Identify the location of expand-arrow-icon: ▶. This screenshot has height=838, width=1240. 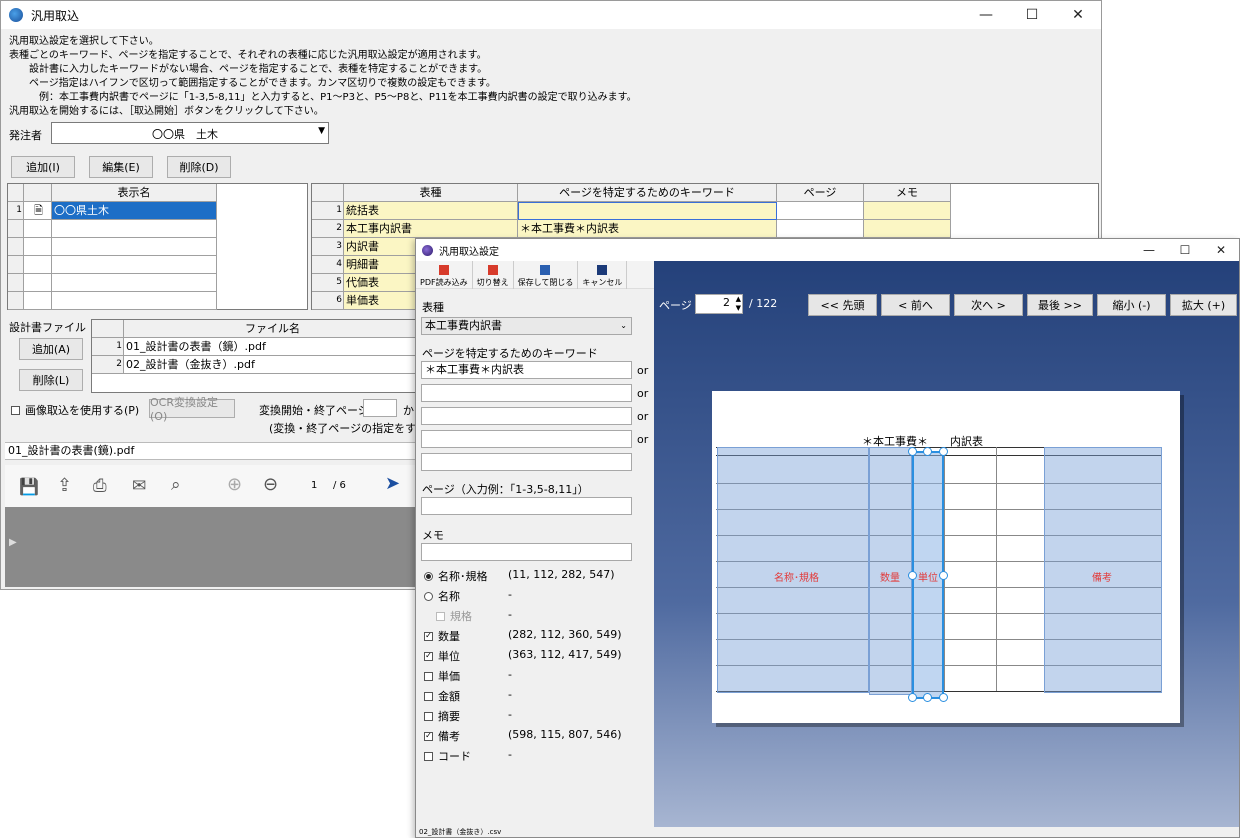
(13, 542).